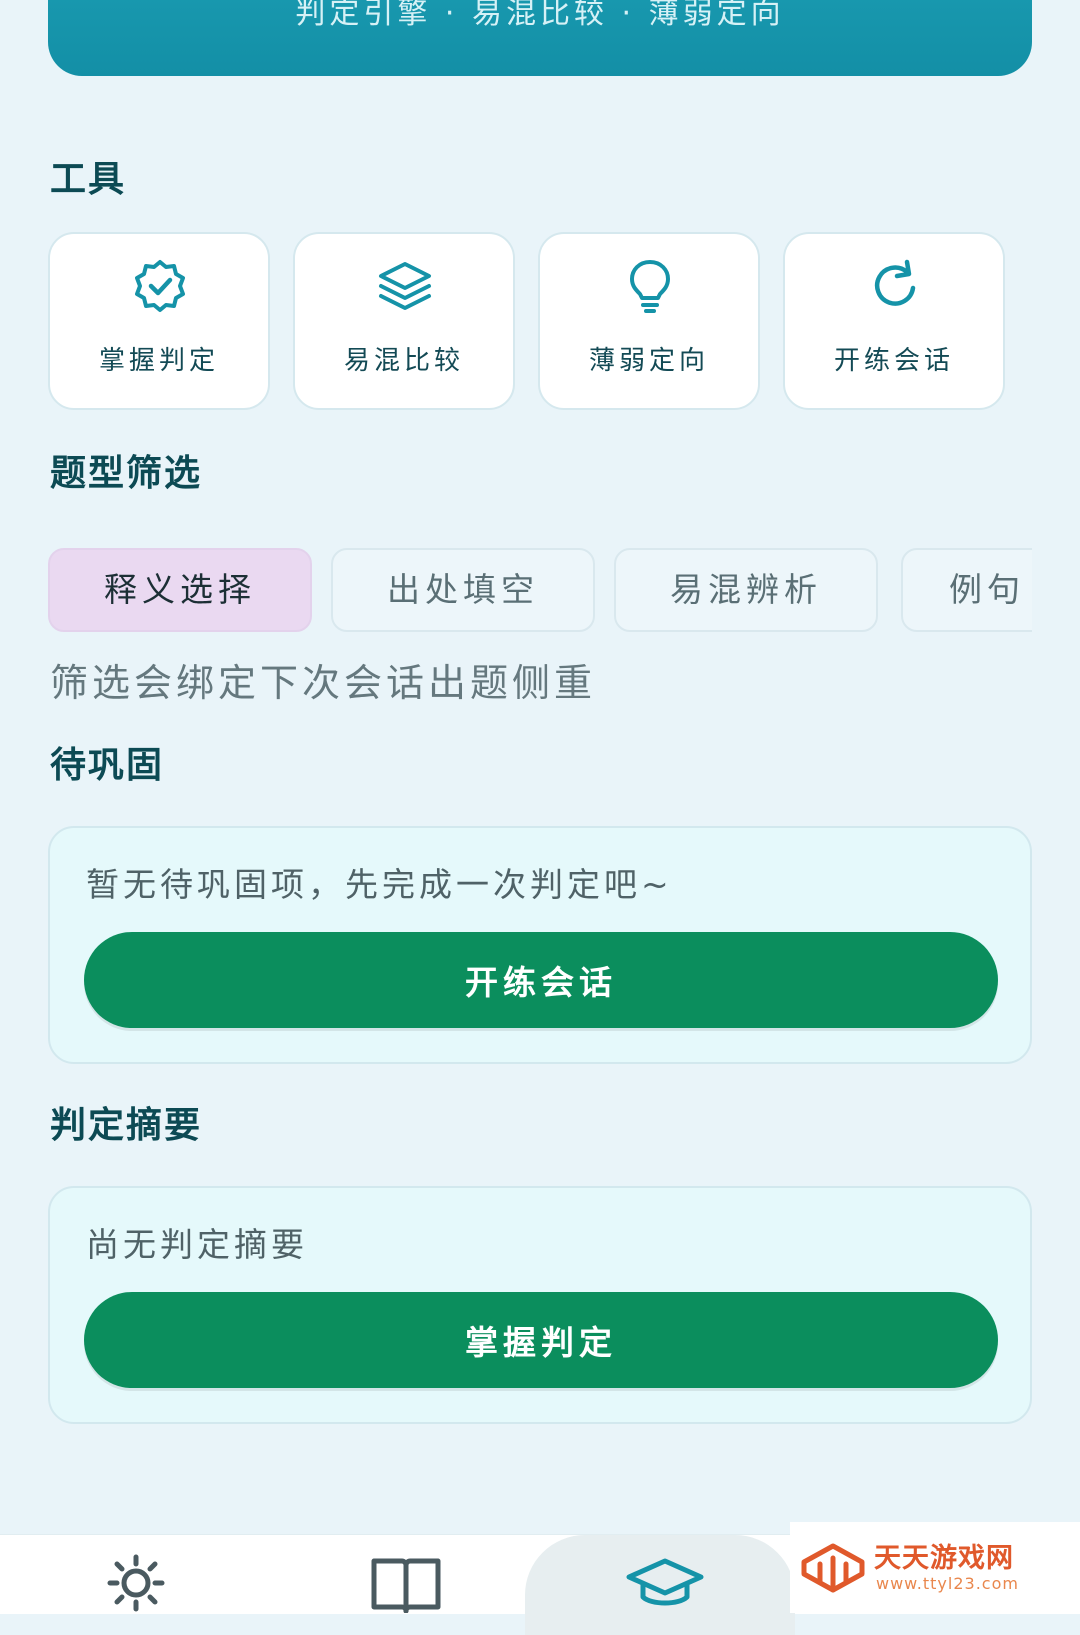 This screenshot has width=1080, height=1635. I want to click on tools-grid: 掌握判定 易混比较 薄弱定向 开练会话, so click(540, 322).